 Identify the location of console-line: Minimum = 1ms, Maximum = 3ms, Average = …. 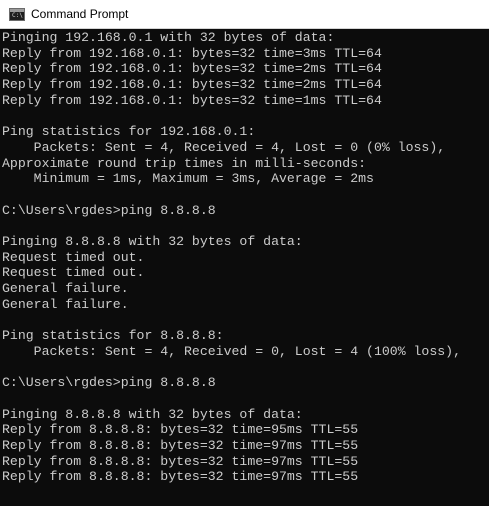
(188, 179).